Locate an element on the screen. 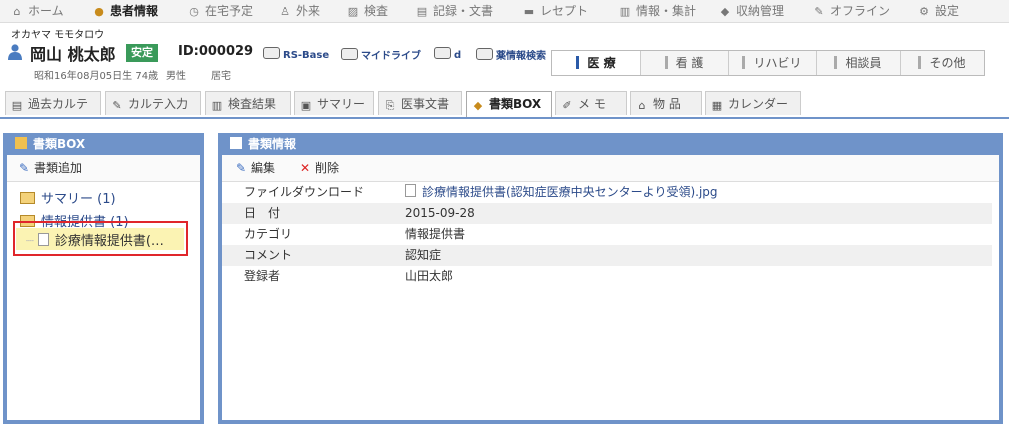 This screenshot has width=1009, height=427. patient-residence: 居宅 is located at coordinates (221, 76).